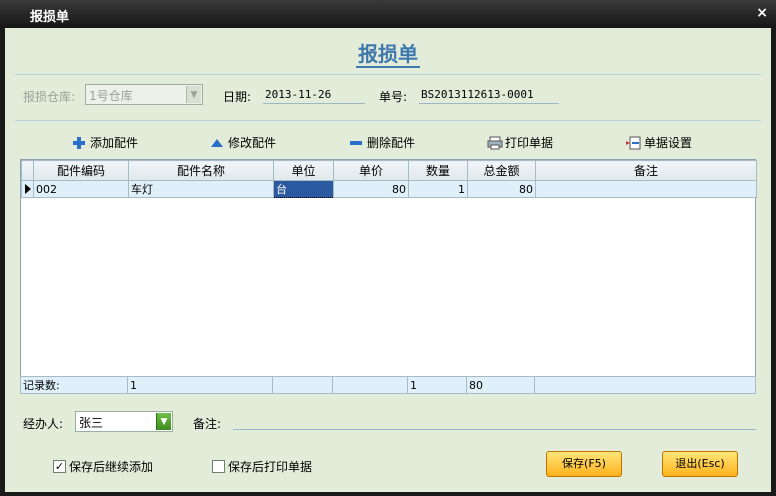 The height and width of the screenshot is (496, 776). Describe the element at coordinates (43, 424) in the screenshot. I see `handler-label: 经办人:` at that location.